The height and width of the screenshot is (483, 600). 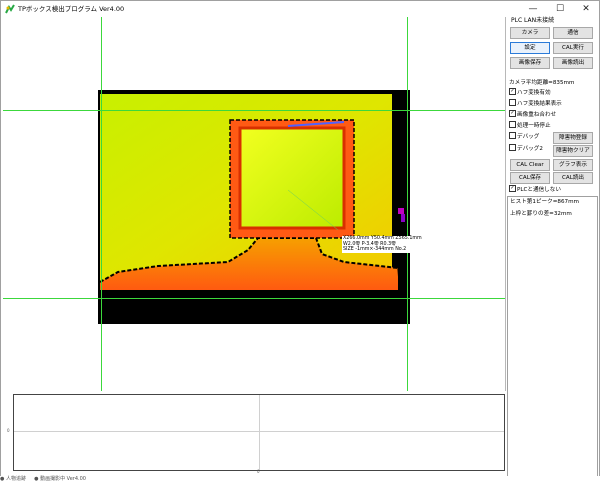 I want to click on pause-checkbox: 処理一時停止, so click(x=530, y=125).